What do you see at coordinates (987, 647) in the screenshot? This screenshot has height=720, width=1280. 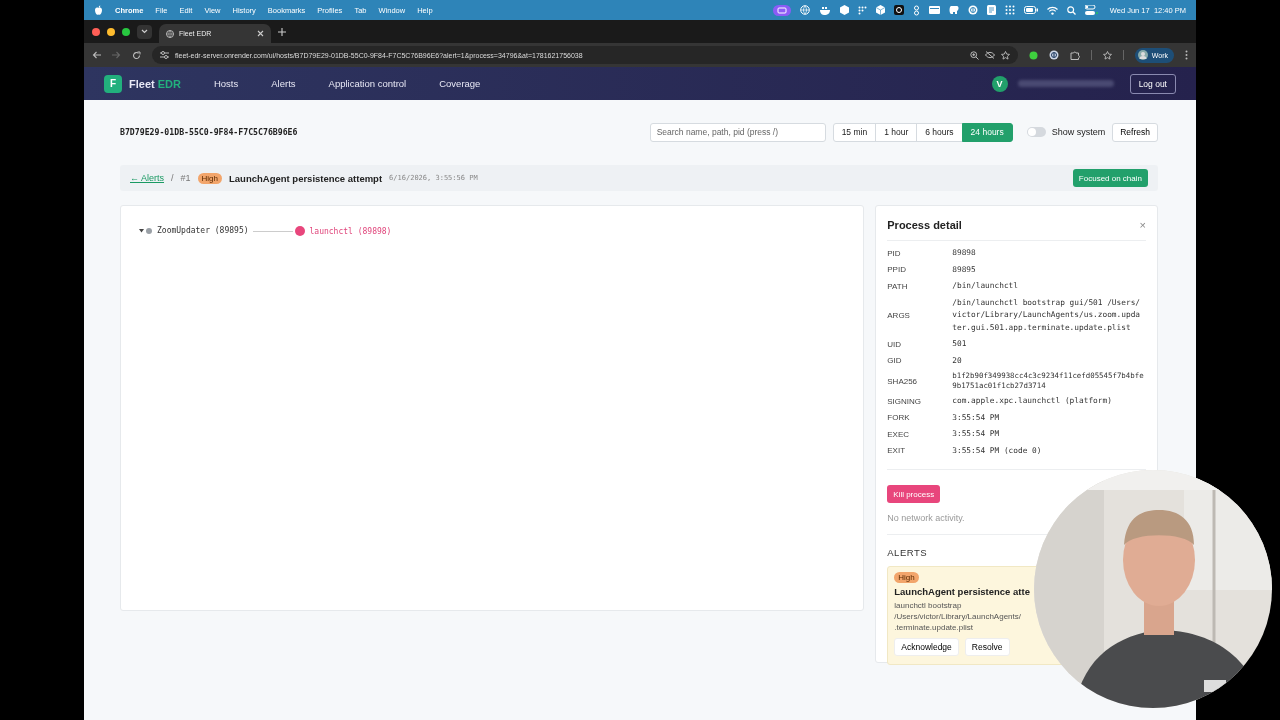 I see `alert-action-button: Resolve` at bounding box center [987, 647].